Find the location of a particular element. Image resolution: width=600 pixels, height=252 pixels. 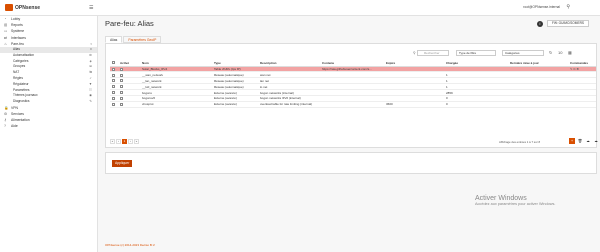

footer-copyright: OPNsense (c) 2014-2023 Deciso B.V. is located at coordinates (130, 245).